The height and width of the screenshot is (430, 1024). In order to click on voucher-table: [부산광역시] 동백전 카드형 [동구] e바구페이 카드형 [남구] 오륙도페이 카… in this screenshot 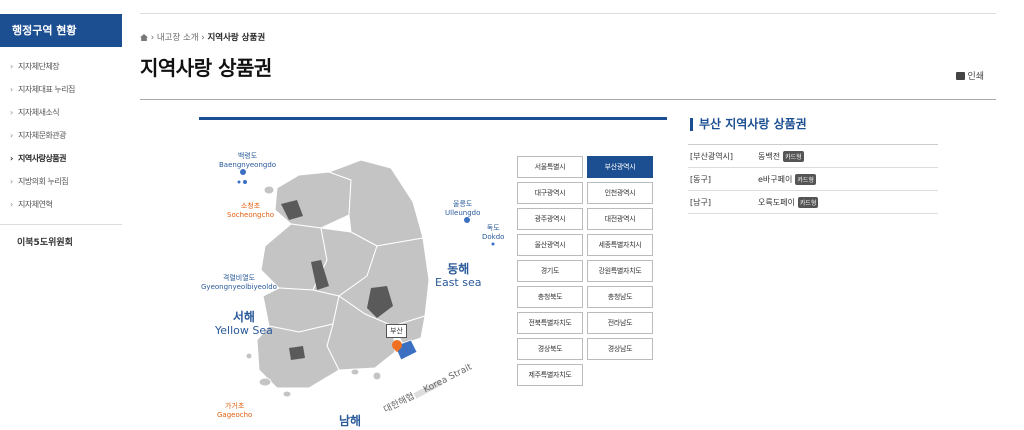, I will do `click(813, 179)`.